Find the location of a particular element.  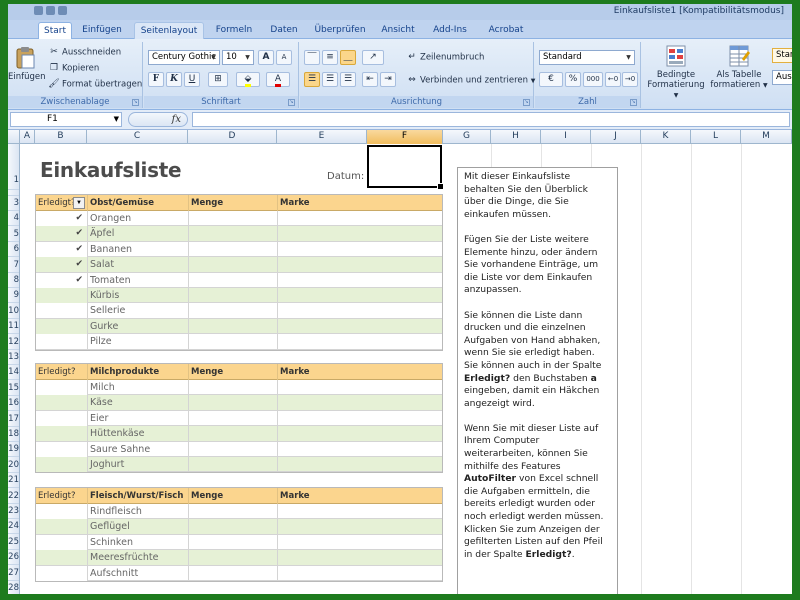

shrink-font-button: A is located at coordinates (284, 57).